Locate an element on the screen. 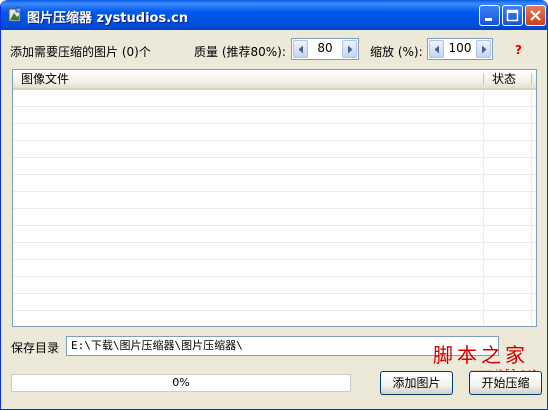  scale-decrease-button is located at coordinates (436, 49).